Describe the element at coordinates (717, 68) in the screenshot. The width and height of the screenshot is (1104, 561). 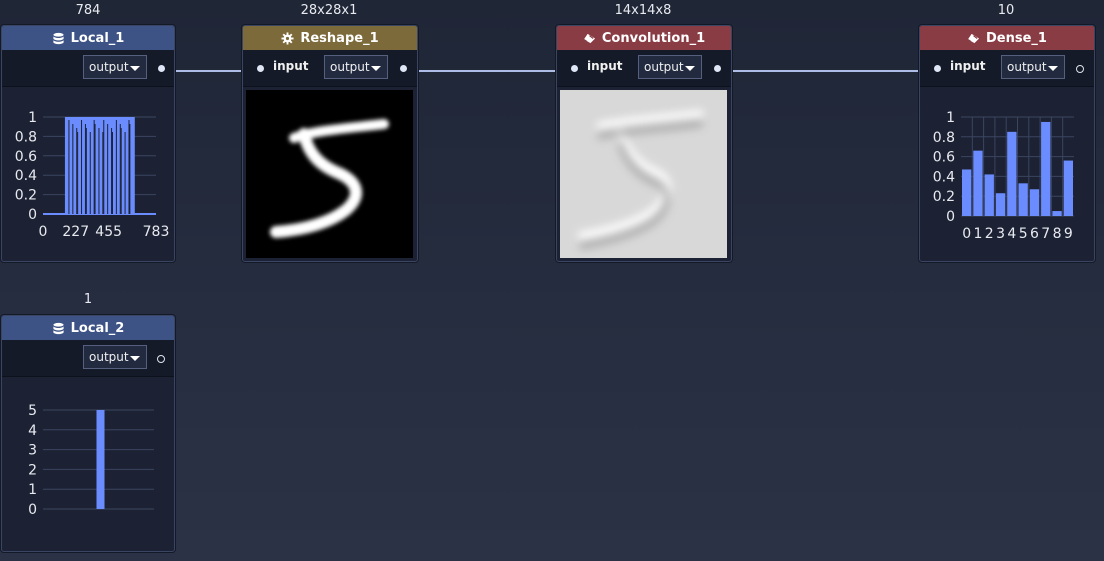
I see `conv1-output-port` at that location.